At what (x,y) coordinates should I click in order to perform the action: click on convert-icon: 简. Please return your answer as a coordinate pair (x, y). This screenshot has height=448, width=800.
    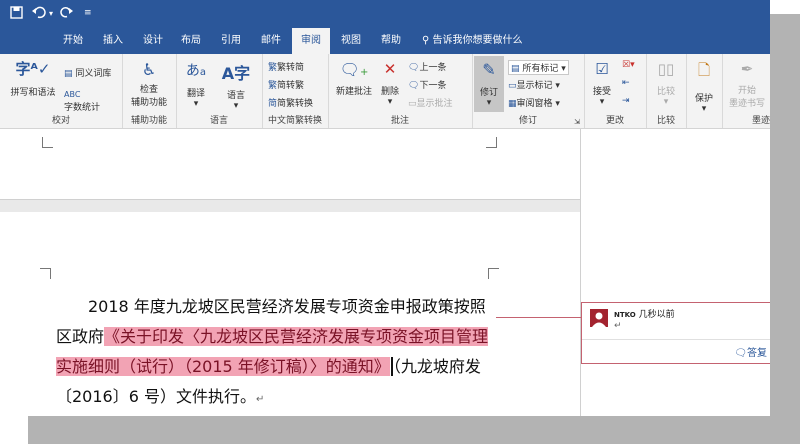
    Looking at the image, I should click on (273, 104).